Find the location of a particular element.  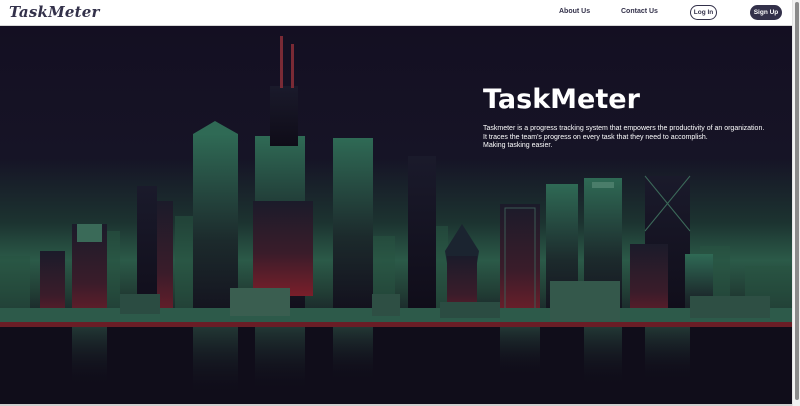

nav-link-contact-us: Contact Us is located at coordinates (639, 11).